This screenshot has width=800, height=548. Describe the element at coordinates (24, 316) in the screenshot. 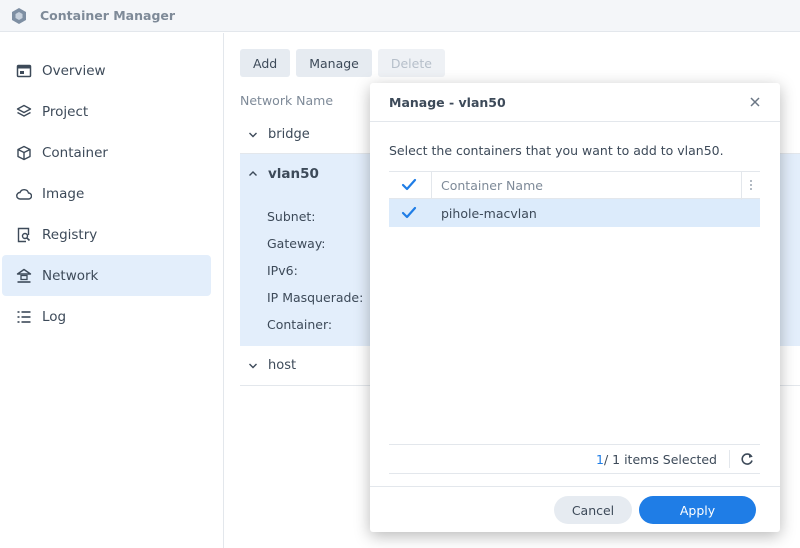

I see `log-icon` at that location.